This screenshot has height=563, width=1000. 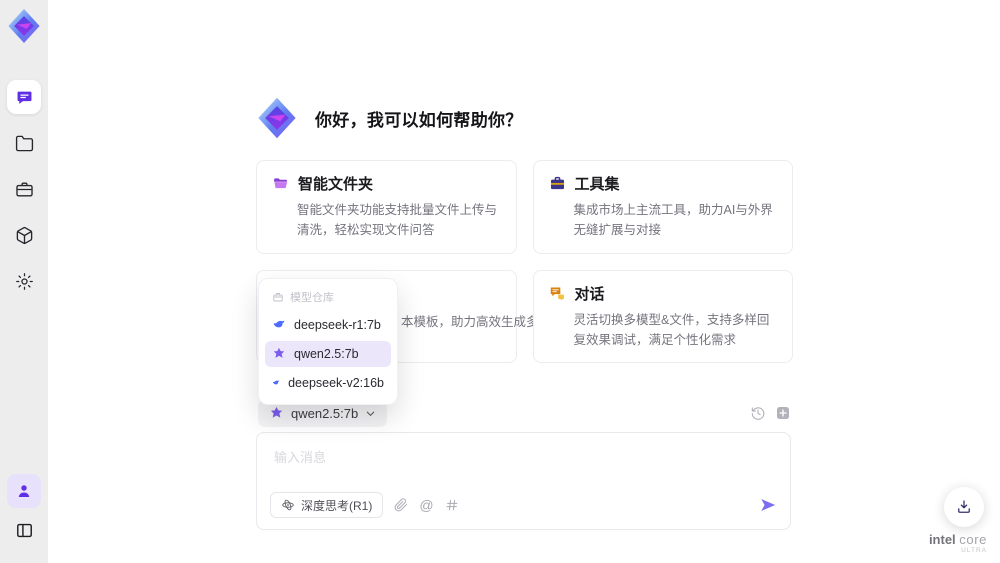 I want to click on card-description-partial: 本模板，助力高效生成多, so click(x=470, y=321).